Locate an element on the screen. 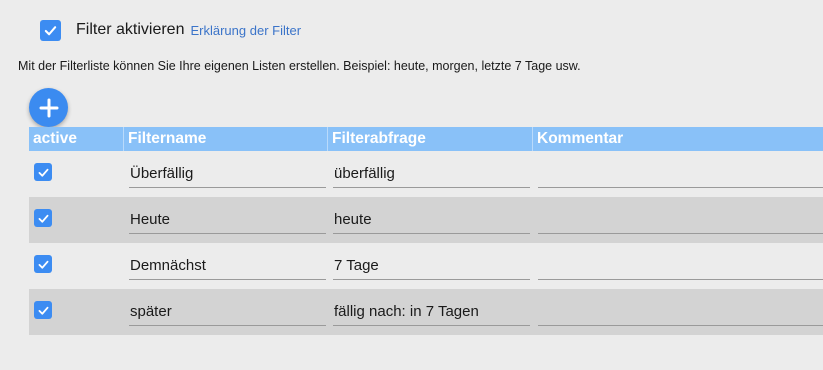 This screenshot has width=823, height=370. table-row: später fällig nach: in 7 Tagen is located at coordinates (426, 312).